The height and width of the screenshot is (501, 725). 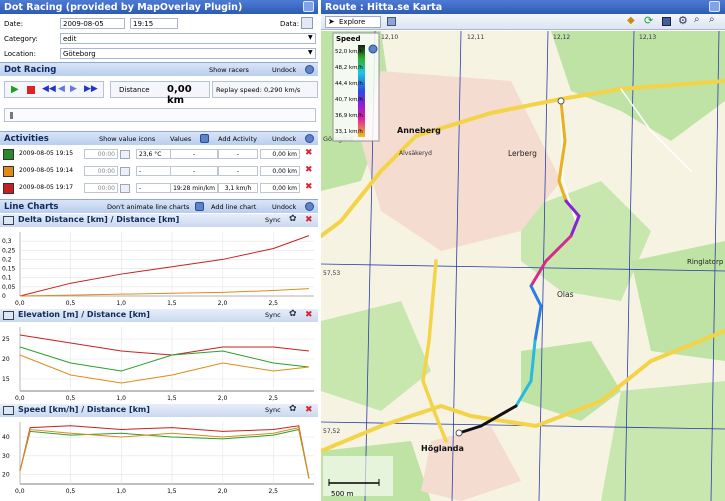 I want to click on grid-label: 12,13, so click(x=647, y=37).